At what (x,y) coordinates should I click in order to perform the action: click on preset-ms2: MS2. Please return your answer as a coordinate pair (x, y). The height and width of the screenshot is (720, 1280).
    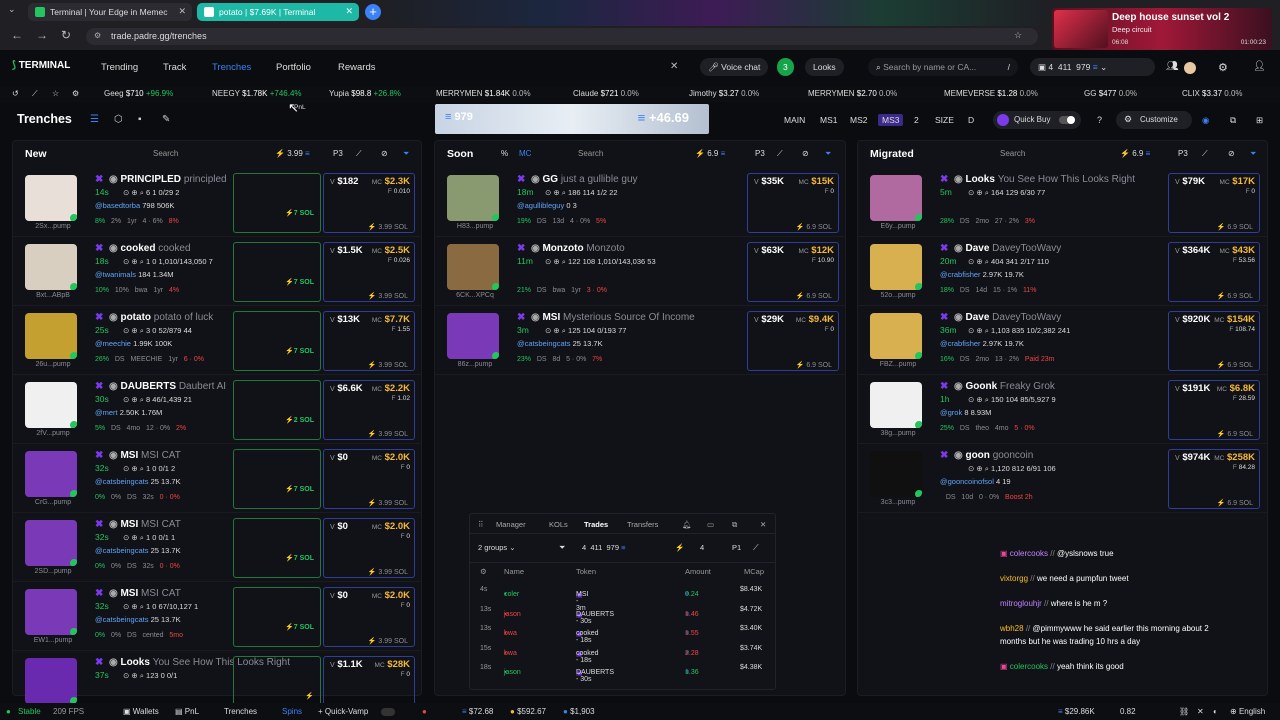
    Looking at the image, I should click on (858, 120).